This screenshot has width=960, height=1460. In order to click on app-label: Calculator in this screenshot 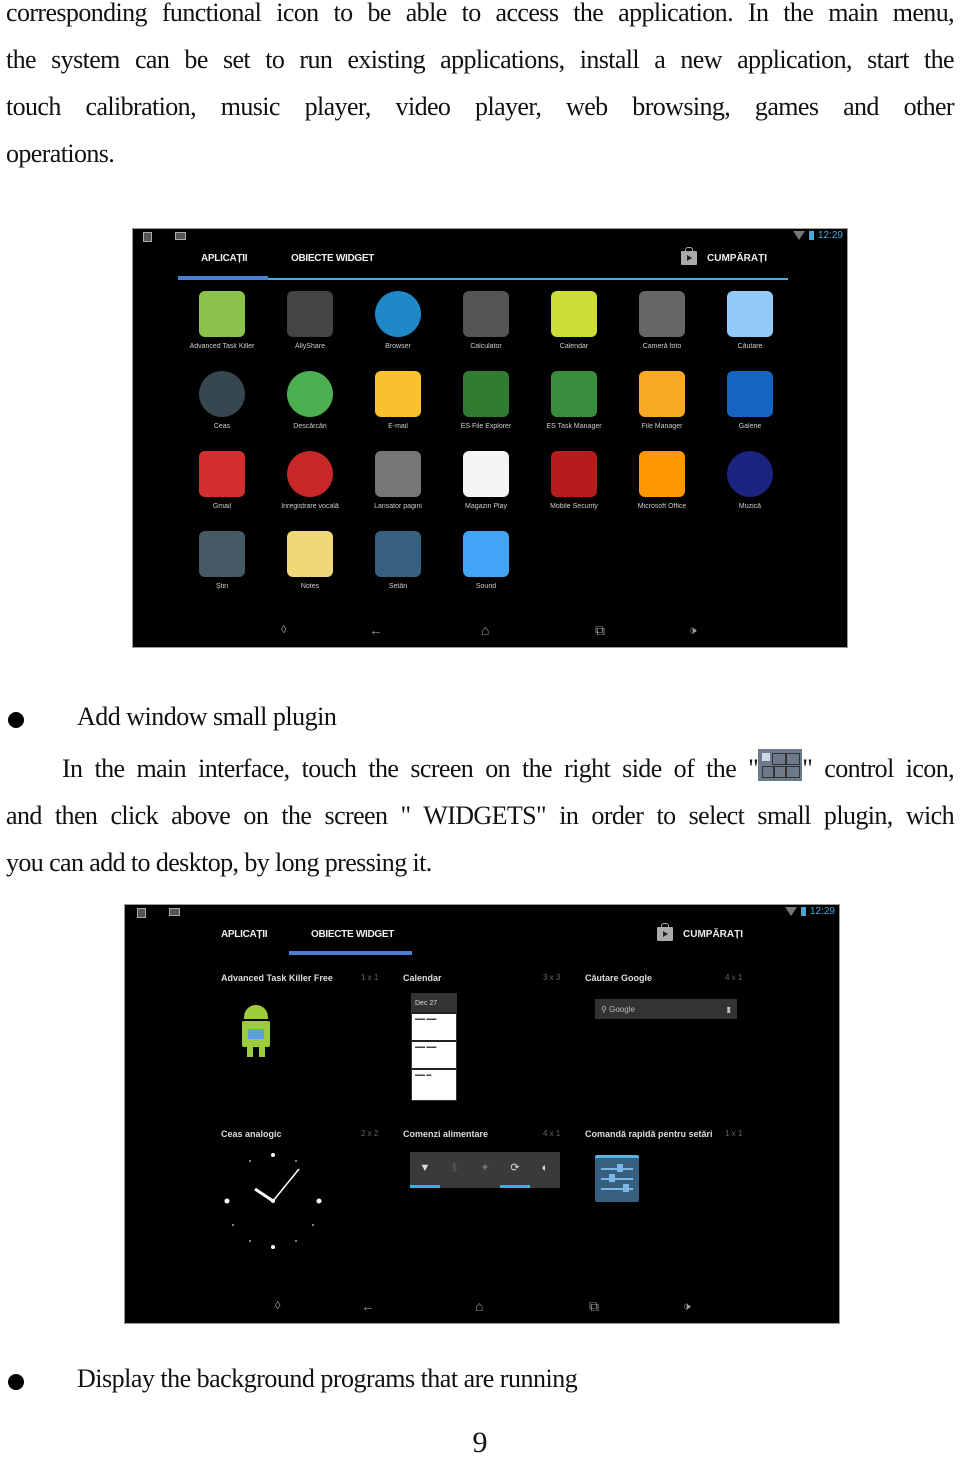, I will do `click(486, 346)`.